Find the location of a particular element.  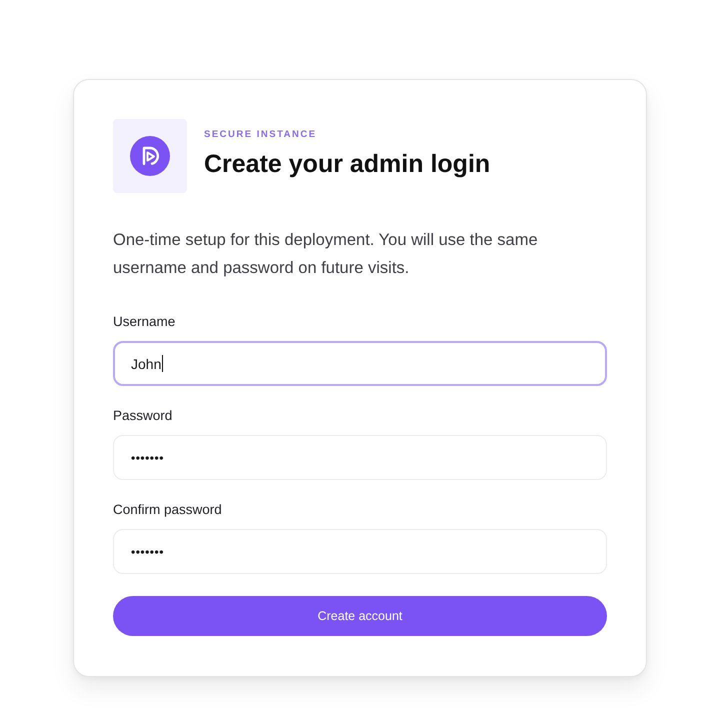

field-label: Confirm password is located at coordinates (168, 510).